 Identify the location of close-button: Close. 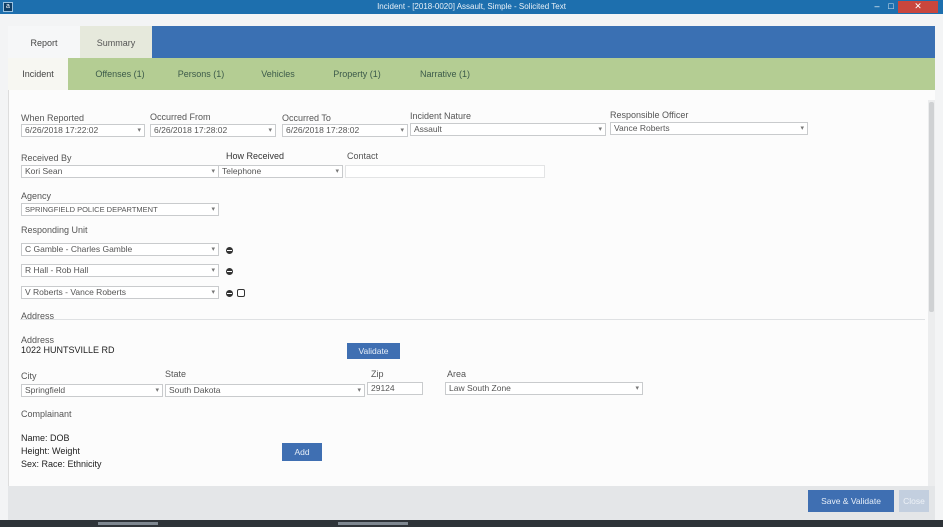
(914, 501).